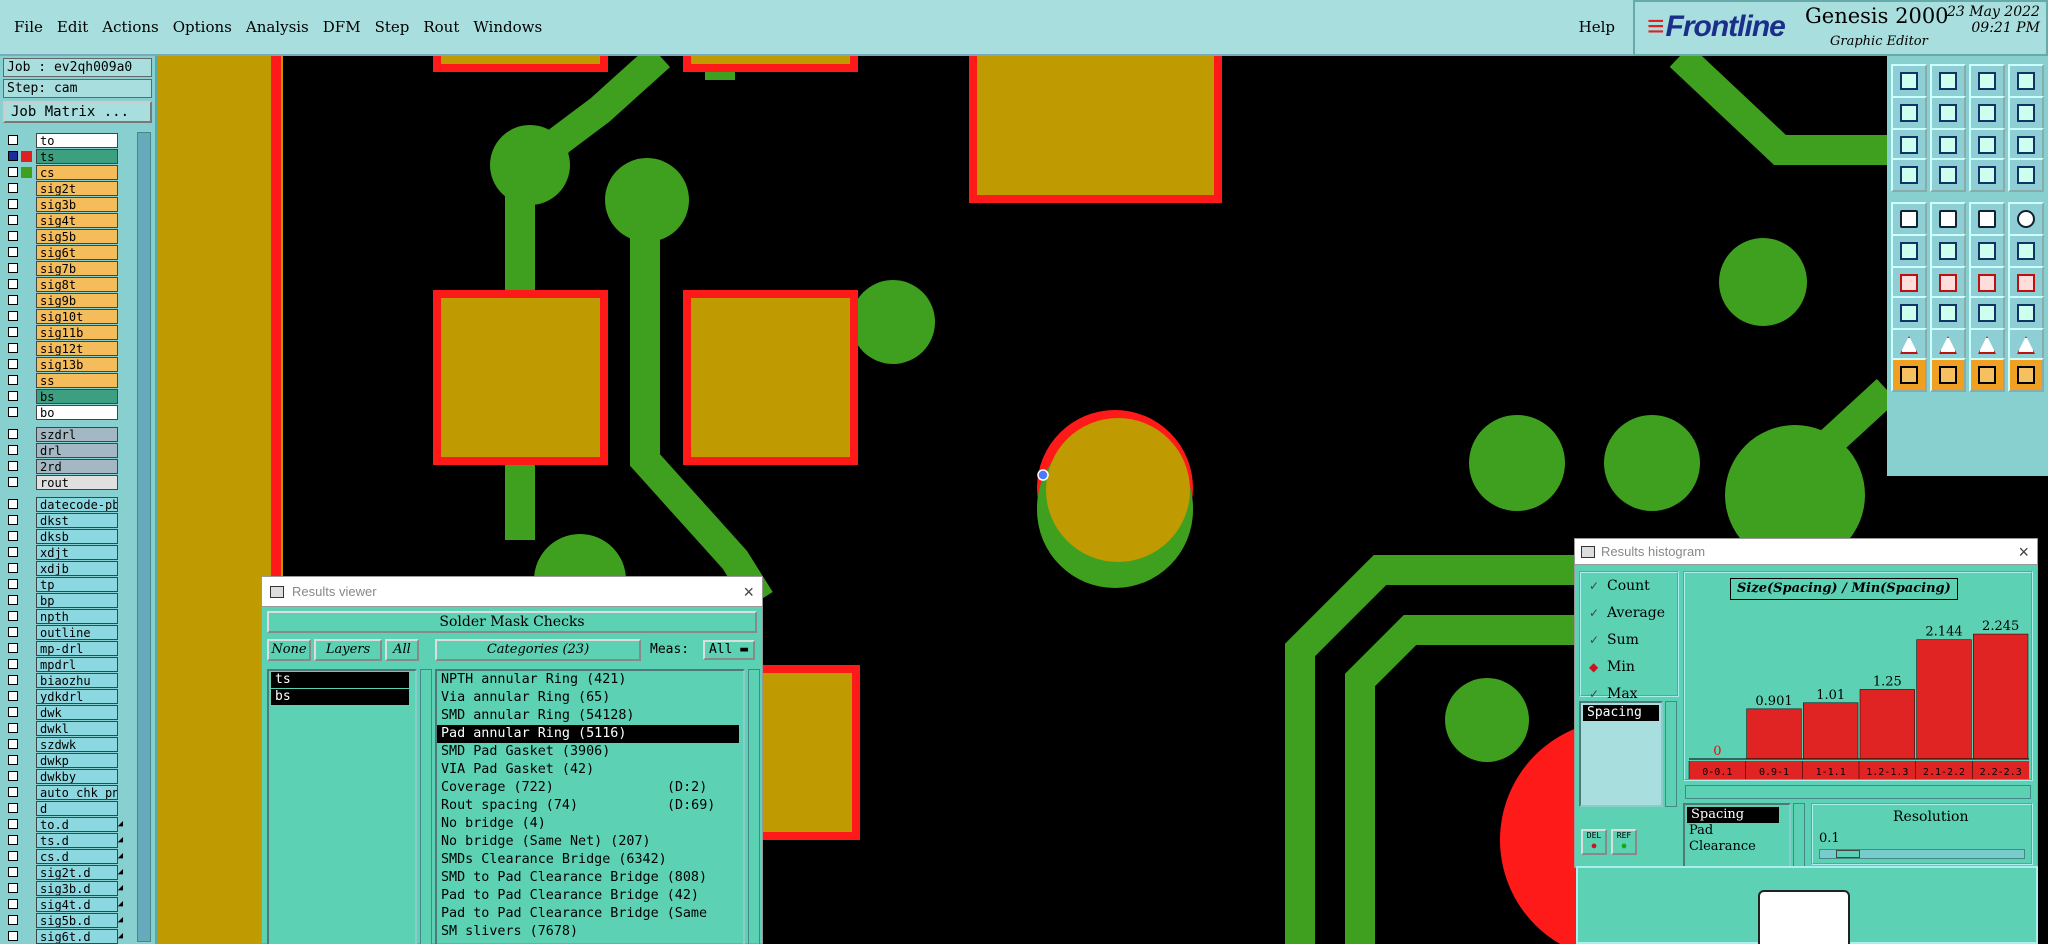 The height and width of the screenshot is (944, 2048). I want to click on attribute-scrollbar, so click(1671, 754).